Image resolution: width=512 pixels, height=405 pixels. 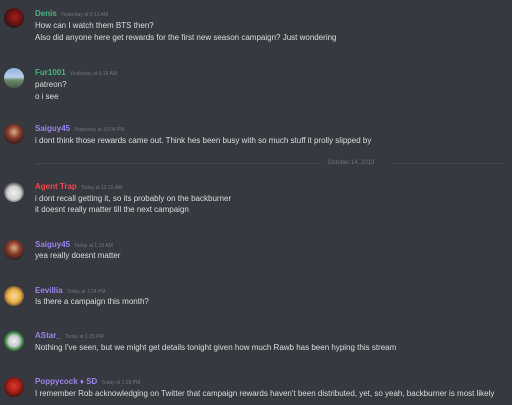 What do you see at coordinates (351, 163) in the screenshot?
I see `date-divider-label: October 14, 2019` at bounding box center [351, 163].